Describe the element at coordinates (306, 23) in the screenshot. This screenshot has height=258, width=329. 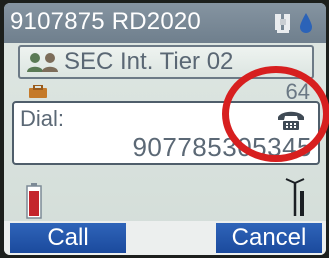
I see `water-drop-icon` at that location.